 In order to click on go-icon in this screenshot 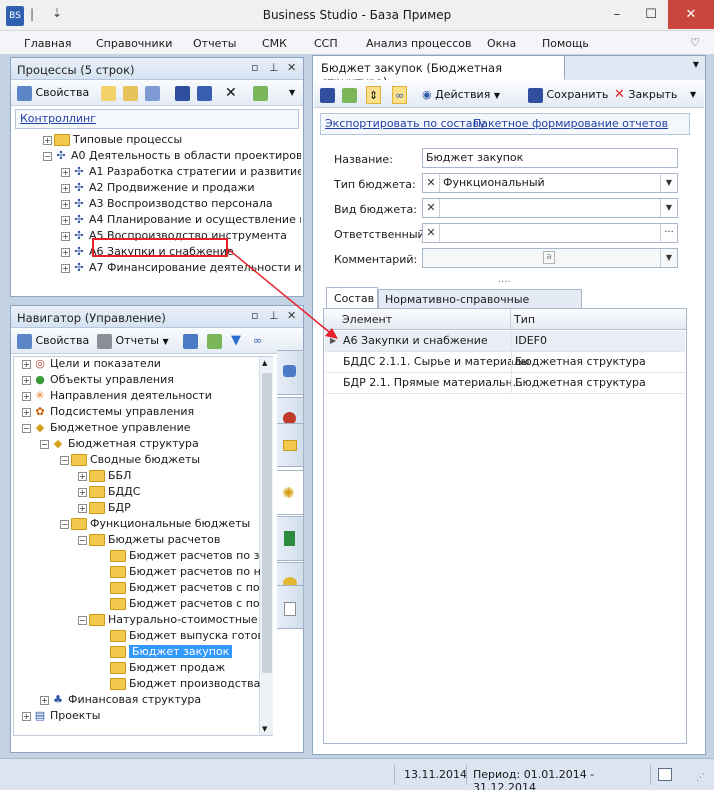, I will do `click(190, 341)`.